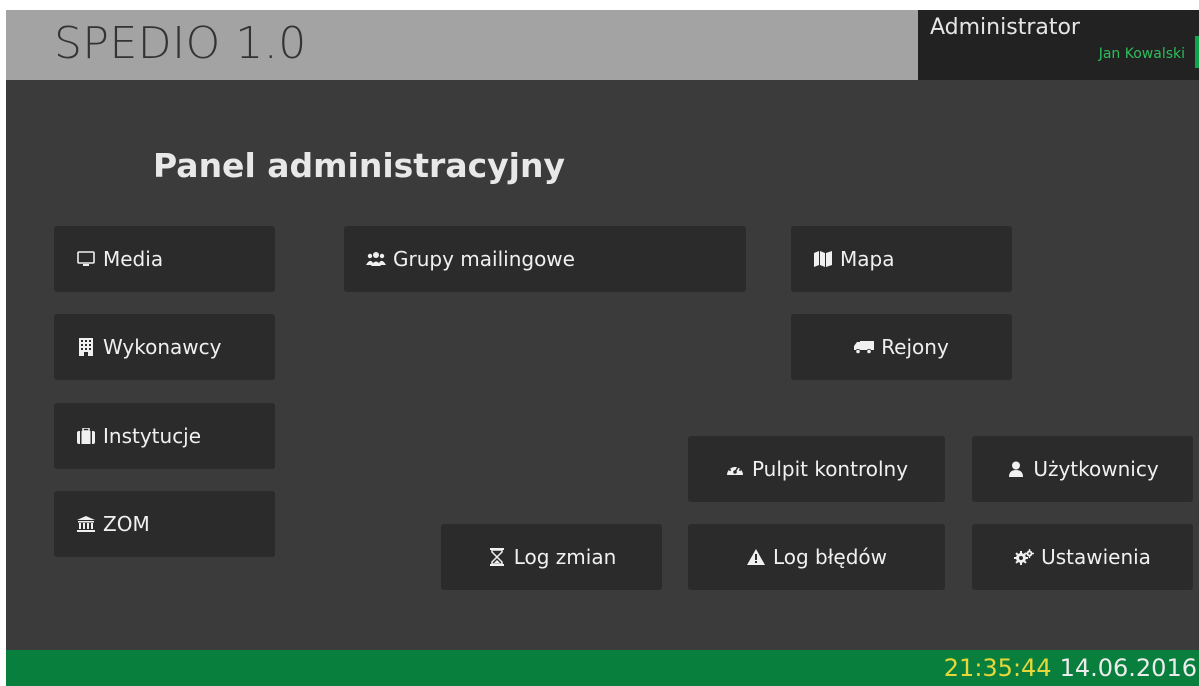  What do you see at coordinates (997, 668) in the screenshot?
I see `clock-time: 21:35:44` at bounding box center [997, 668].